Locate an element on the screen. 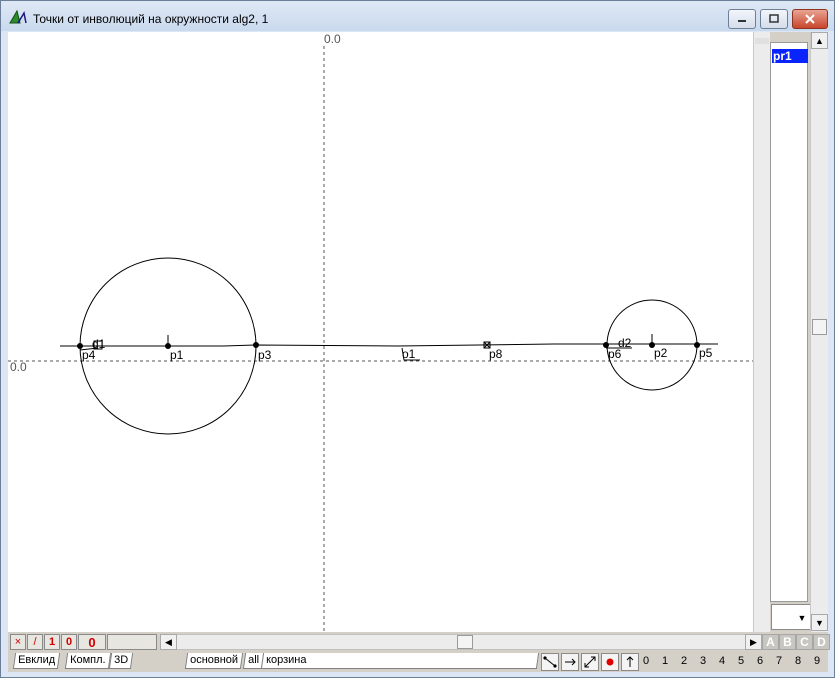 The height and width of the screenshot is (678, 835). origin-label-top: 0.0 is located at coordinates (332, 39).